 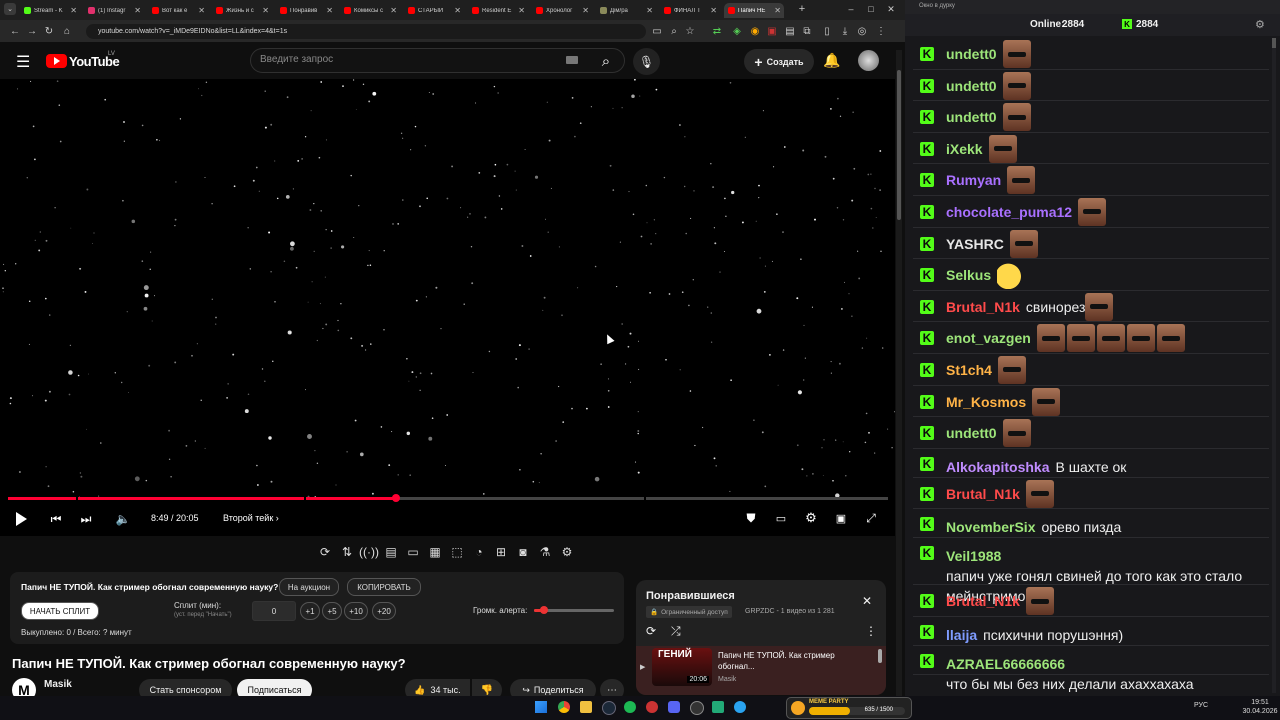 What do you see at coordinates (606, 61) in the screenshot?
I see `search-icon: ⌕` at bounding box center [606, 61].